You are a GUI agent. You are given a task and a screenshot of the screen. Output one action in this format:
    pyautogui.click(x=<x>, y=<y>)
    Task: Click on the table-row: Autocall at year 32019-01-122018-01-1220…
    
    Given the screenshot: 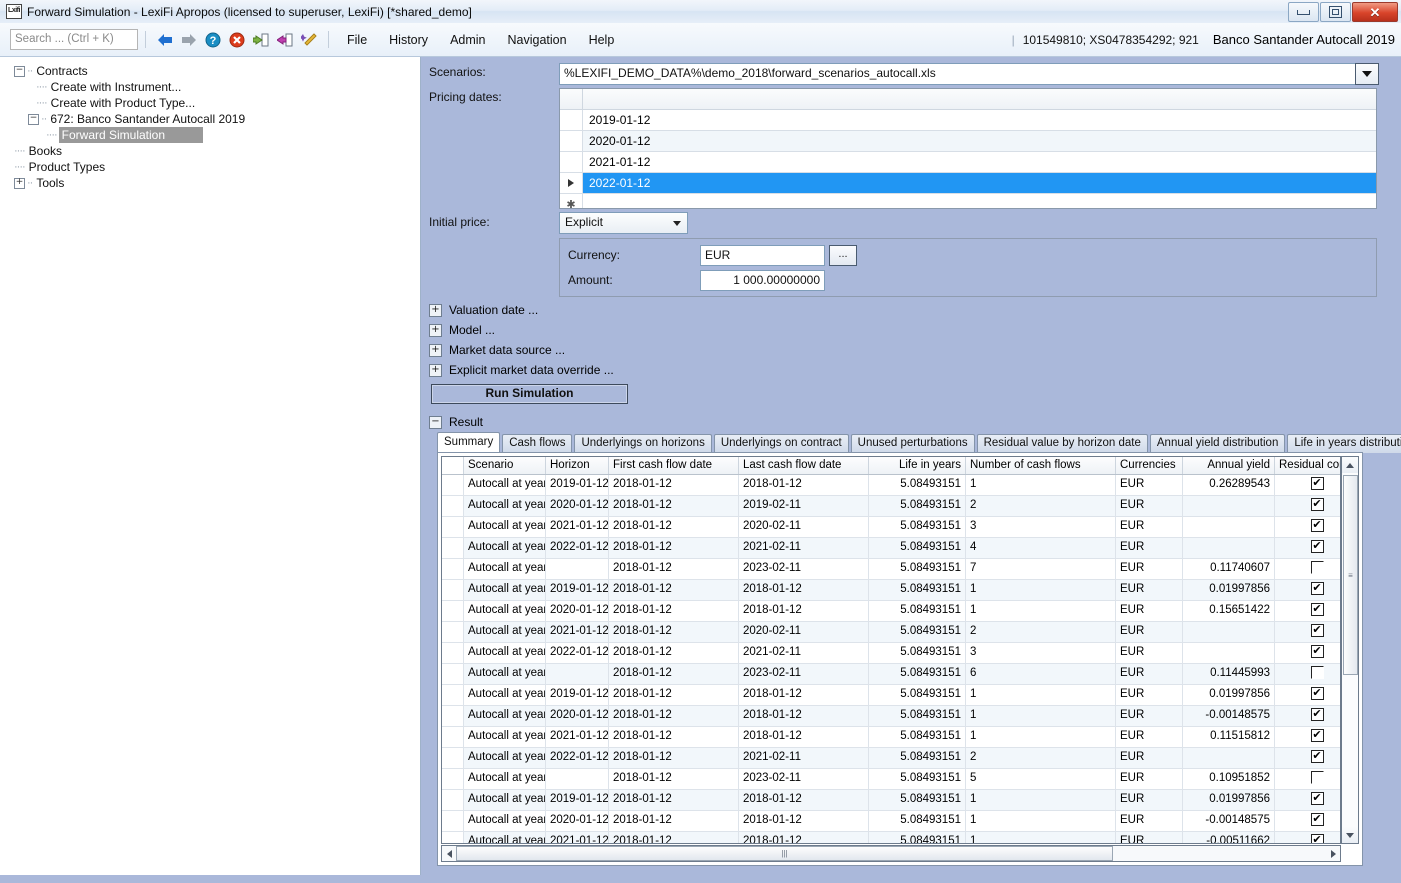 What is the action you would take?
    pyautogui.click(x=891, y=695)
    